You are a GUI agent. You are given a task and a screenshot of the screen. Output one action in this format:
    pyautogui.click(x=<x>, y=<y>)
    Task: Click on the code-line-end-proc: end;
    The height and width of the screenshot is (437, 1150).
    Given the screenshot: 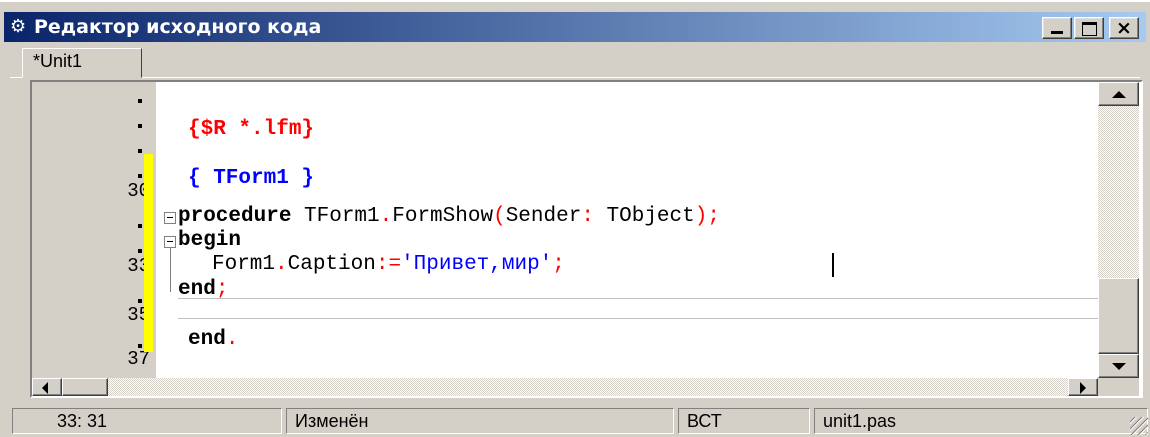 What is the action you would take?
    pyautogui.click(x=203, y=290)
    